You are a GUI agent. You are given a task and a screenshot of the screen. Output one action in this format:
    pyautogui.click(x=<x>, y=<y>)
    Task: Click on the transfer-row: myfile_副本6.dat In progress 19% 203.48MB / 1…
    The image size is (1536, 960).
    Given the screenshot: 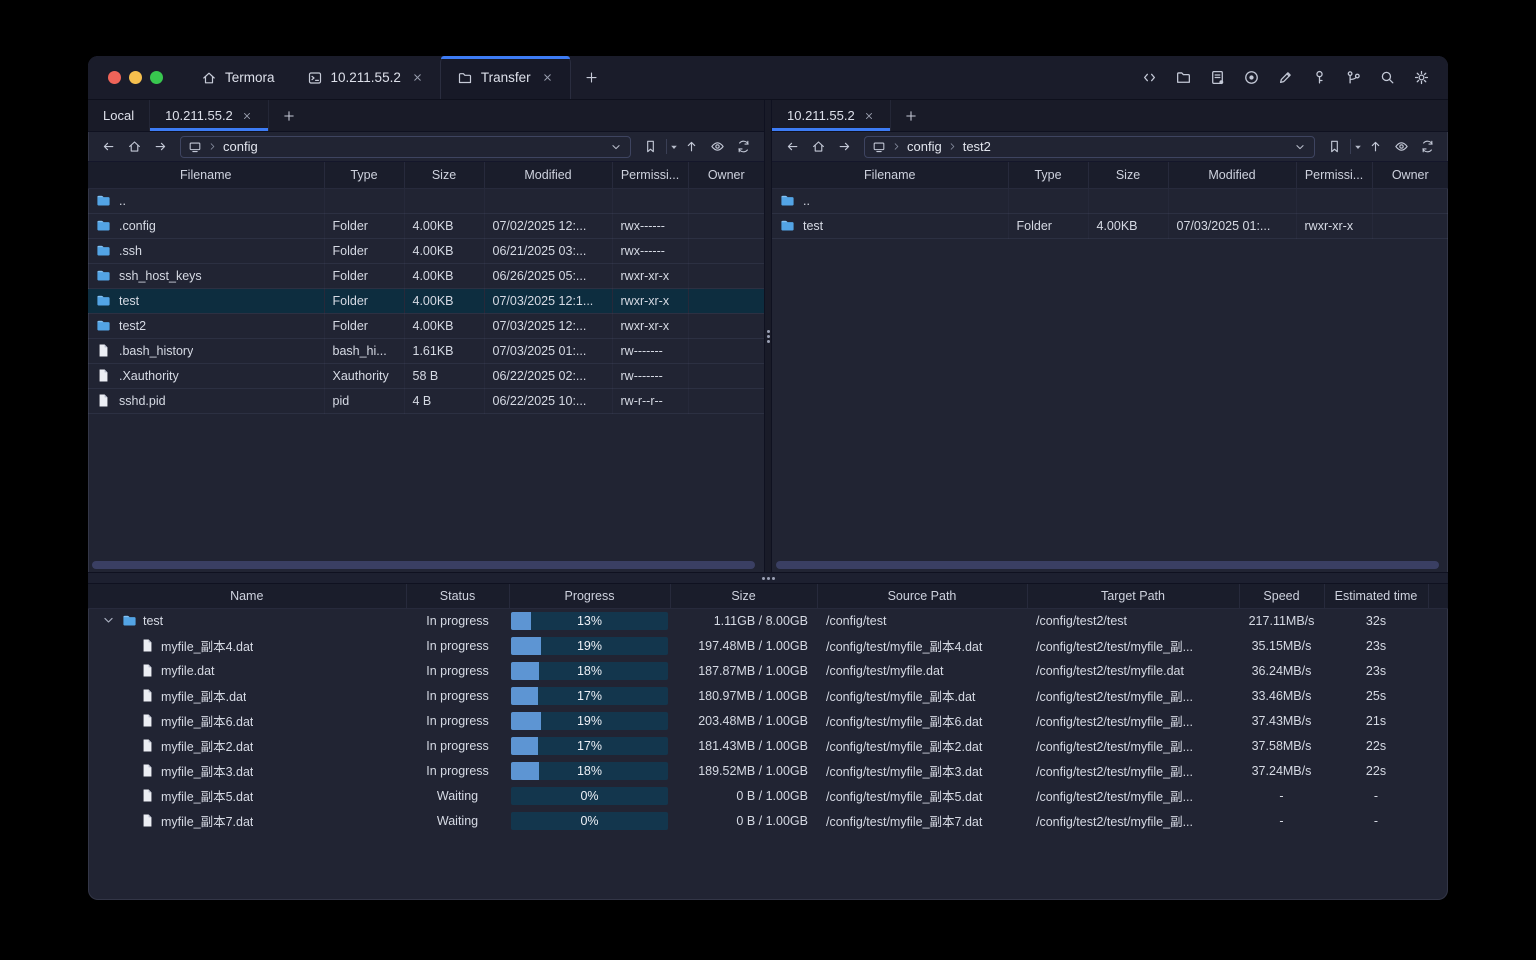 What is the action you would take?
    pyautogui.click(x=768, y=720)
    